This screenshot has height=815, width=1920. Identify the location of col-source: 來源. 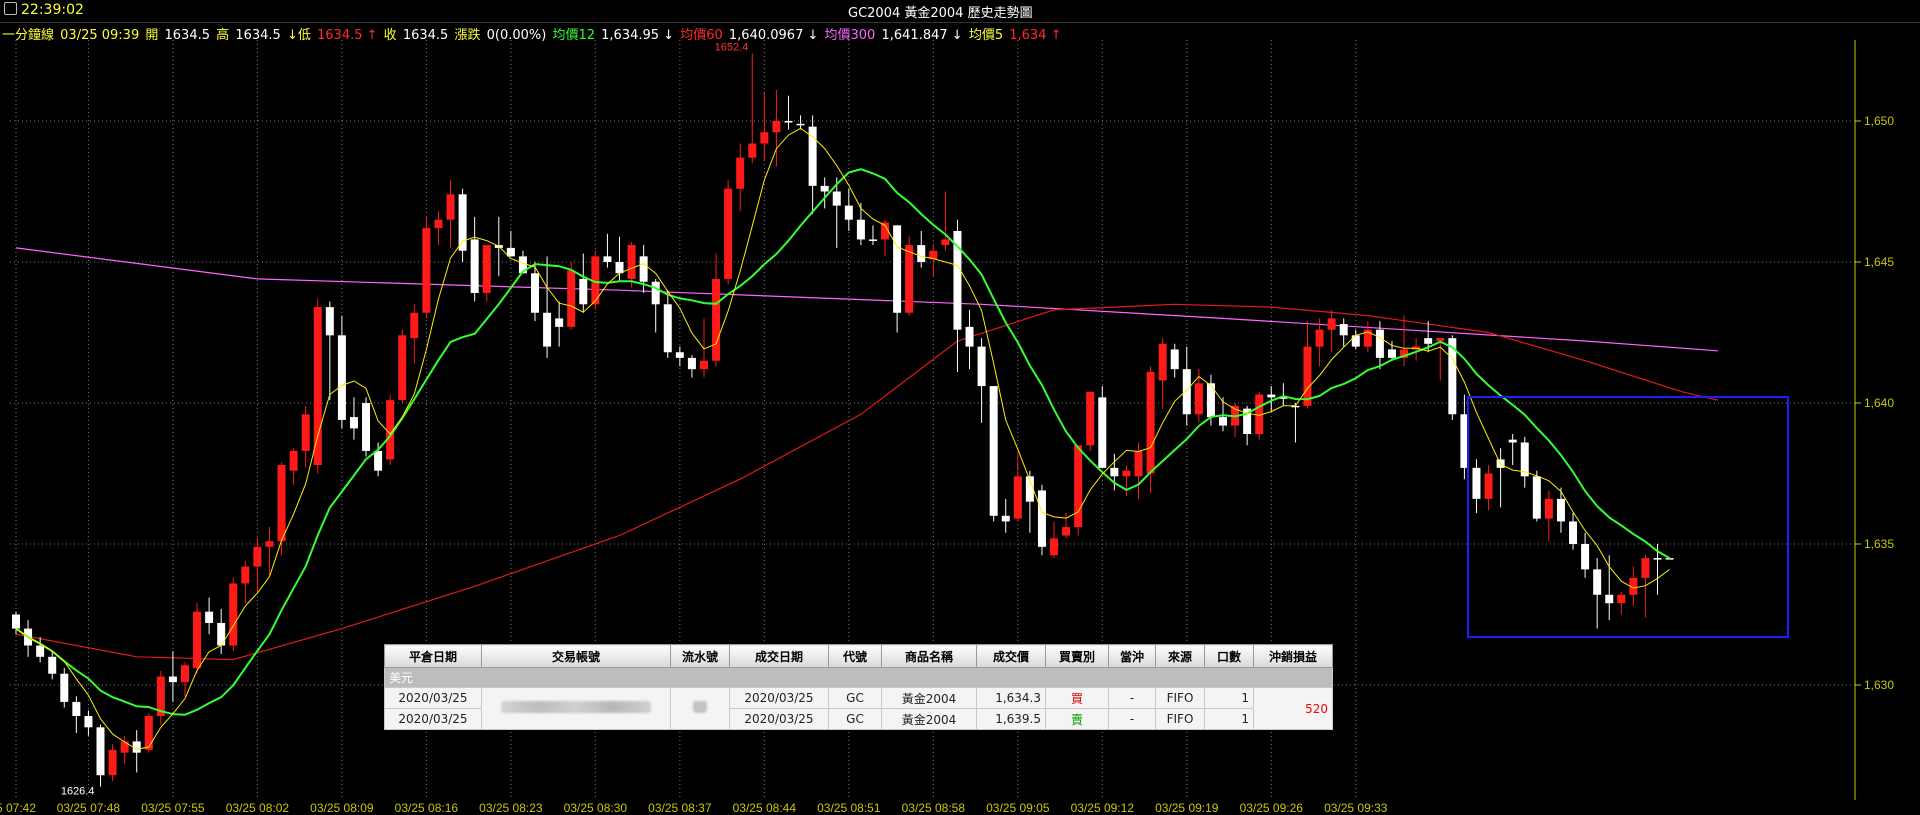
(1180, 656).